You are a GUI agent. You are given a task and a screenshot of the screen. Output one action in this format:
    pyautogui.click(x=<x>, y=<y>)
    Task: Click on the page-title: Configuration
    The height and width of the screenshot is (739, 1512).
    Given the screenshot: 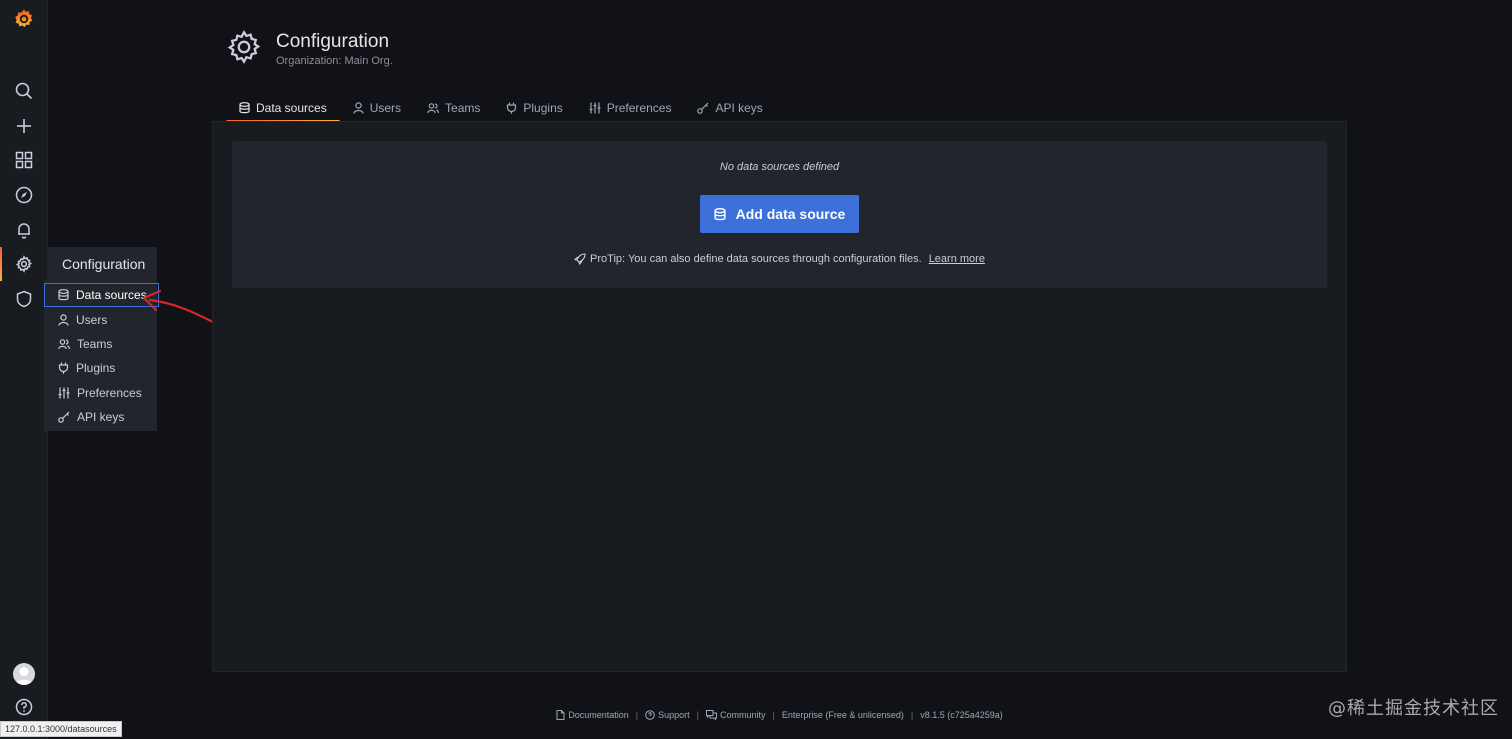 What is the action you would take?
    pyautogui.click(x=333, y=41)
    